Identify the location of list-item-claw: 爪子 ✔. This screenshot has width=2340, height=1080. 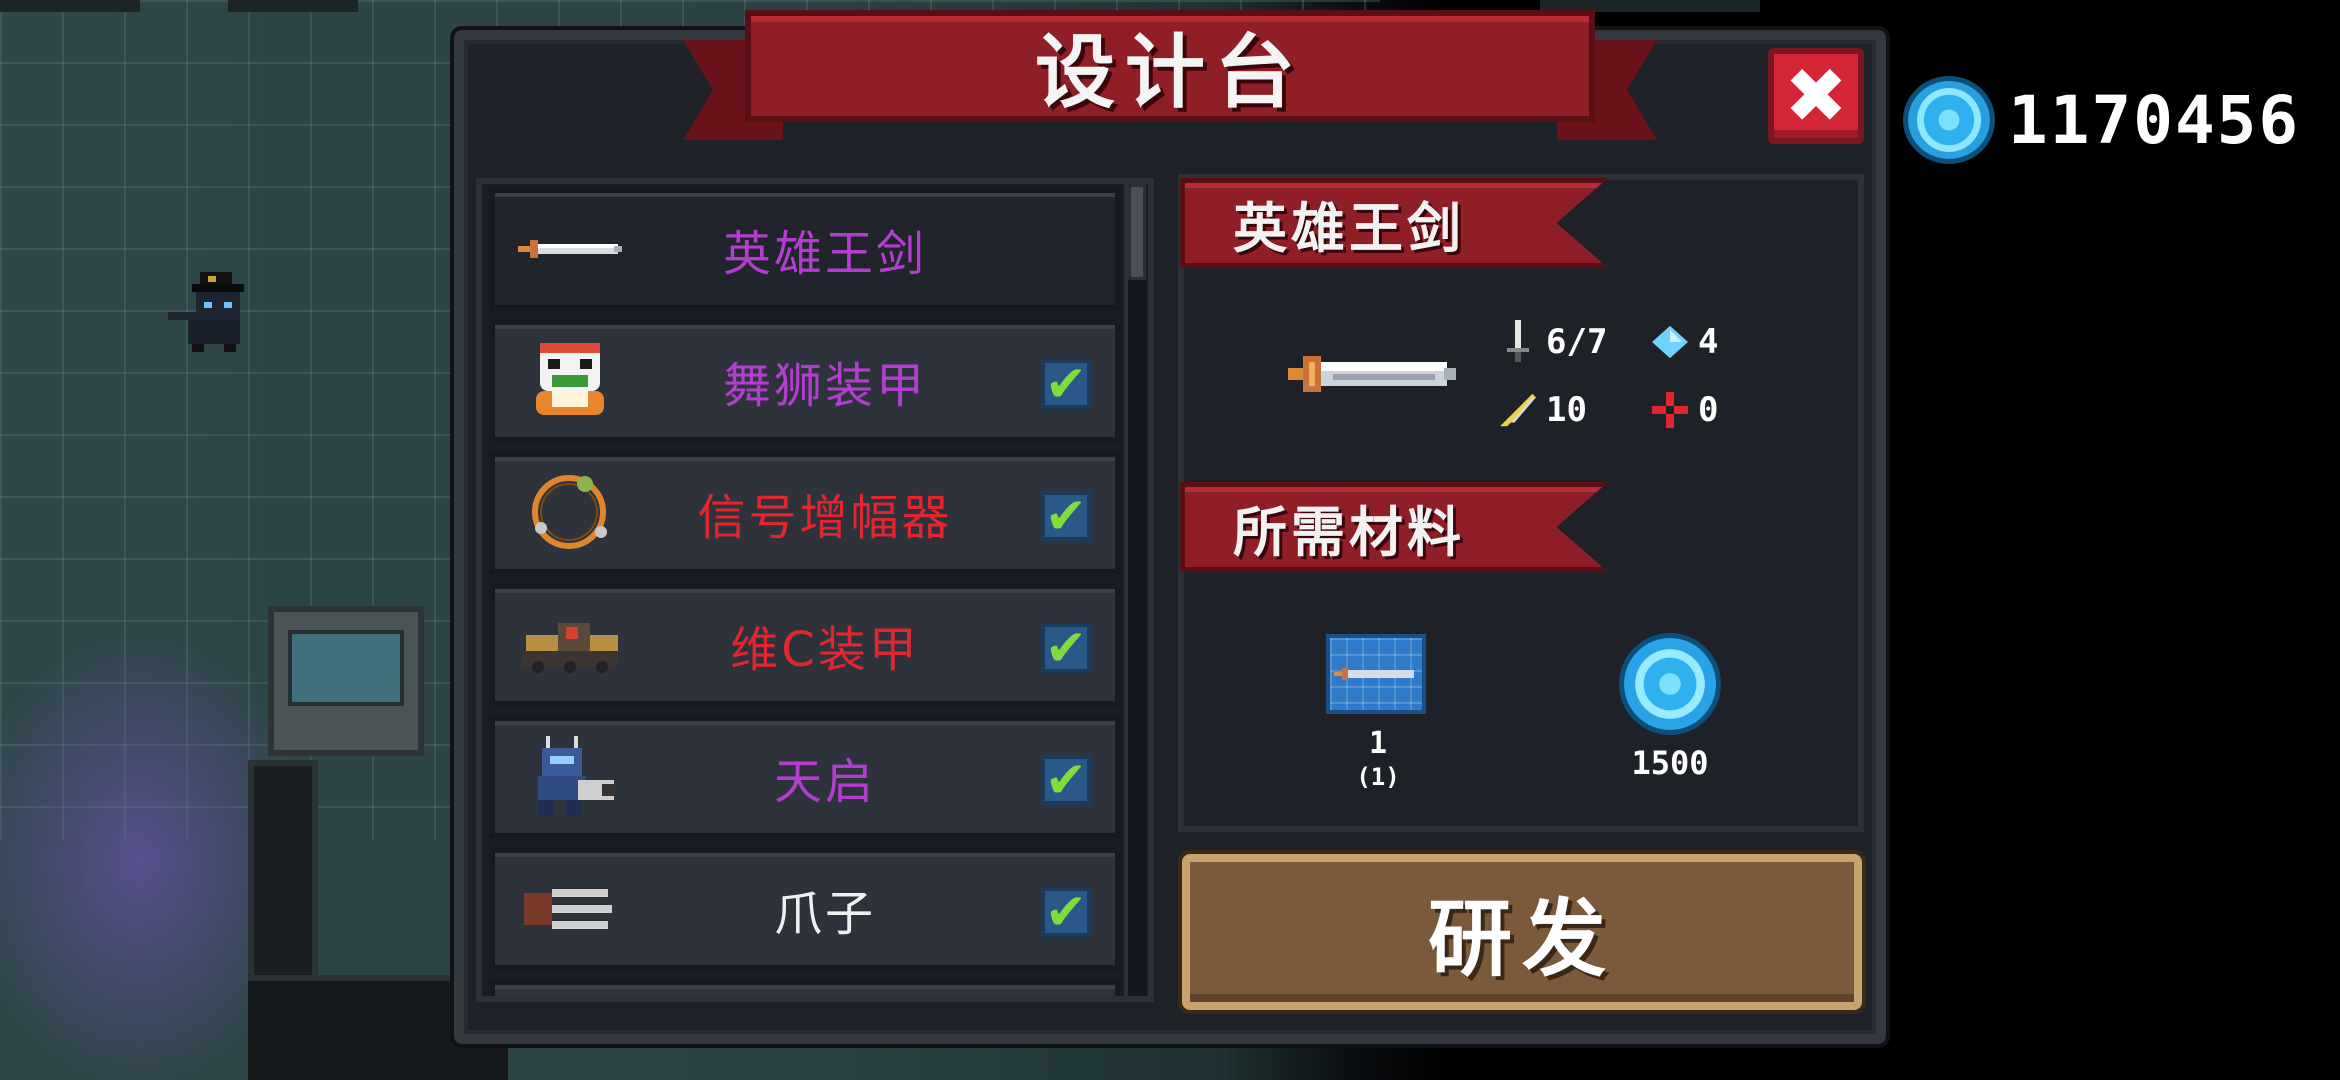
(805, 909).